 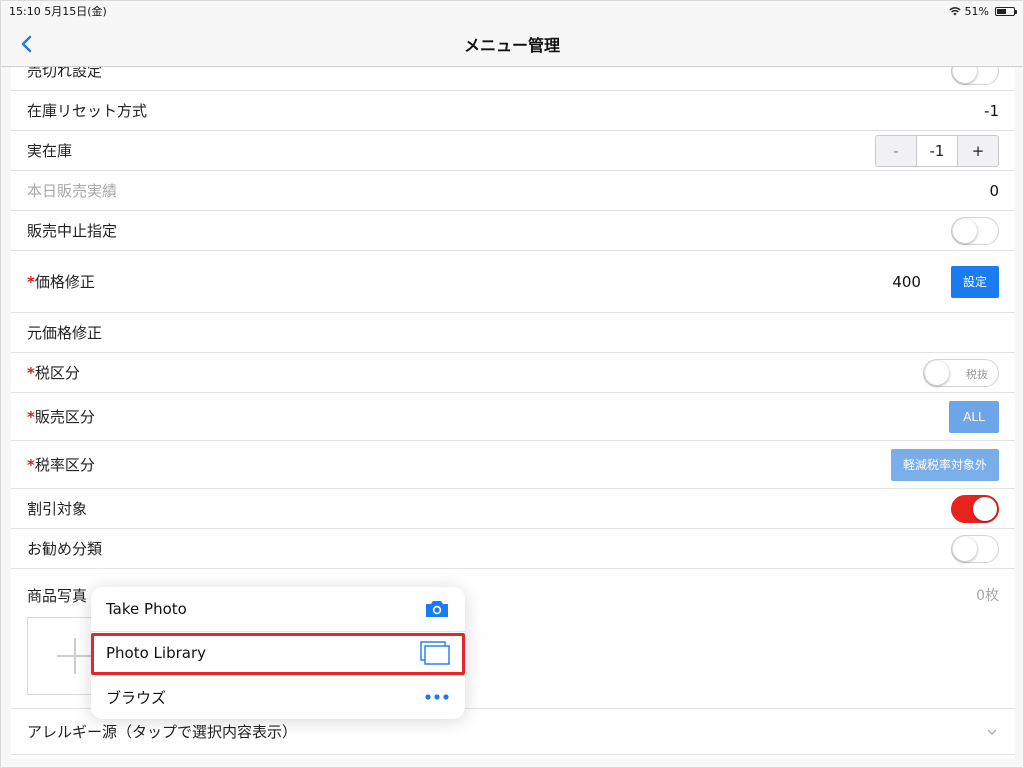 I want to click on plus-icon, so click(x=75, y=656).